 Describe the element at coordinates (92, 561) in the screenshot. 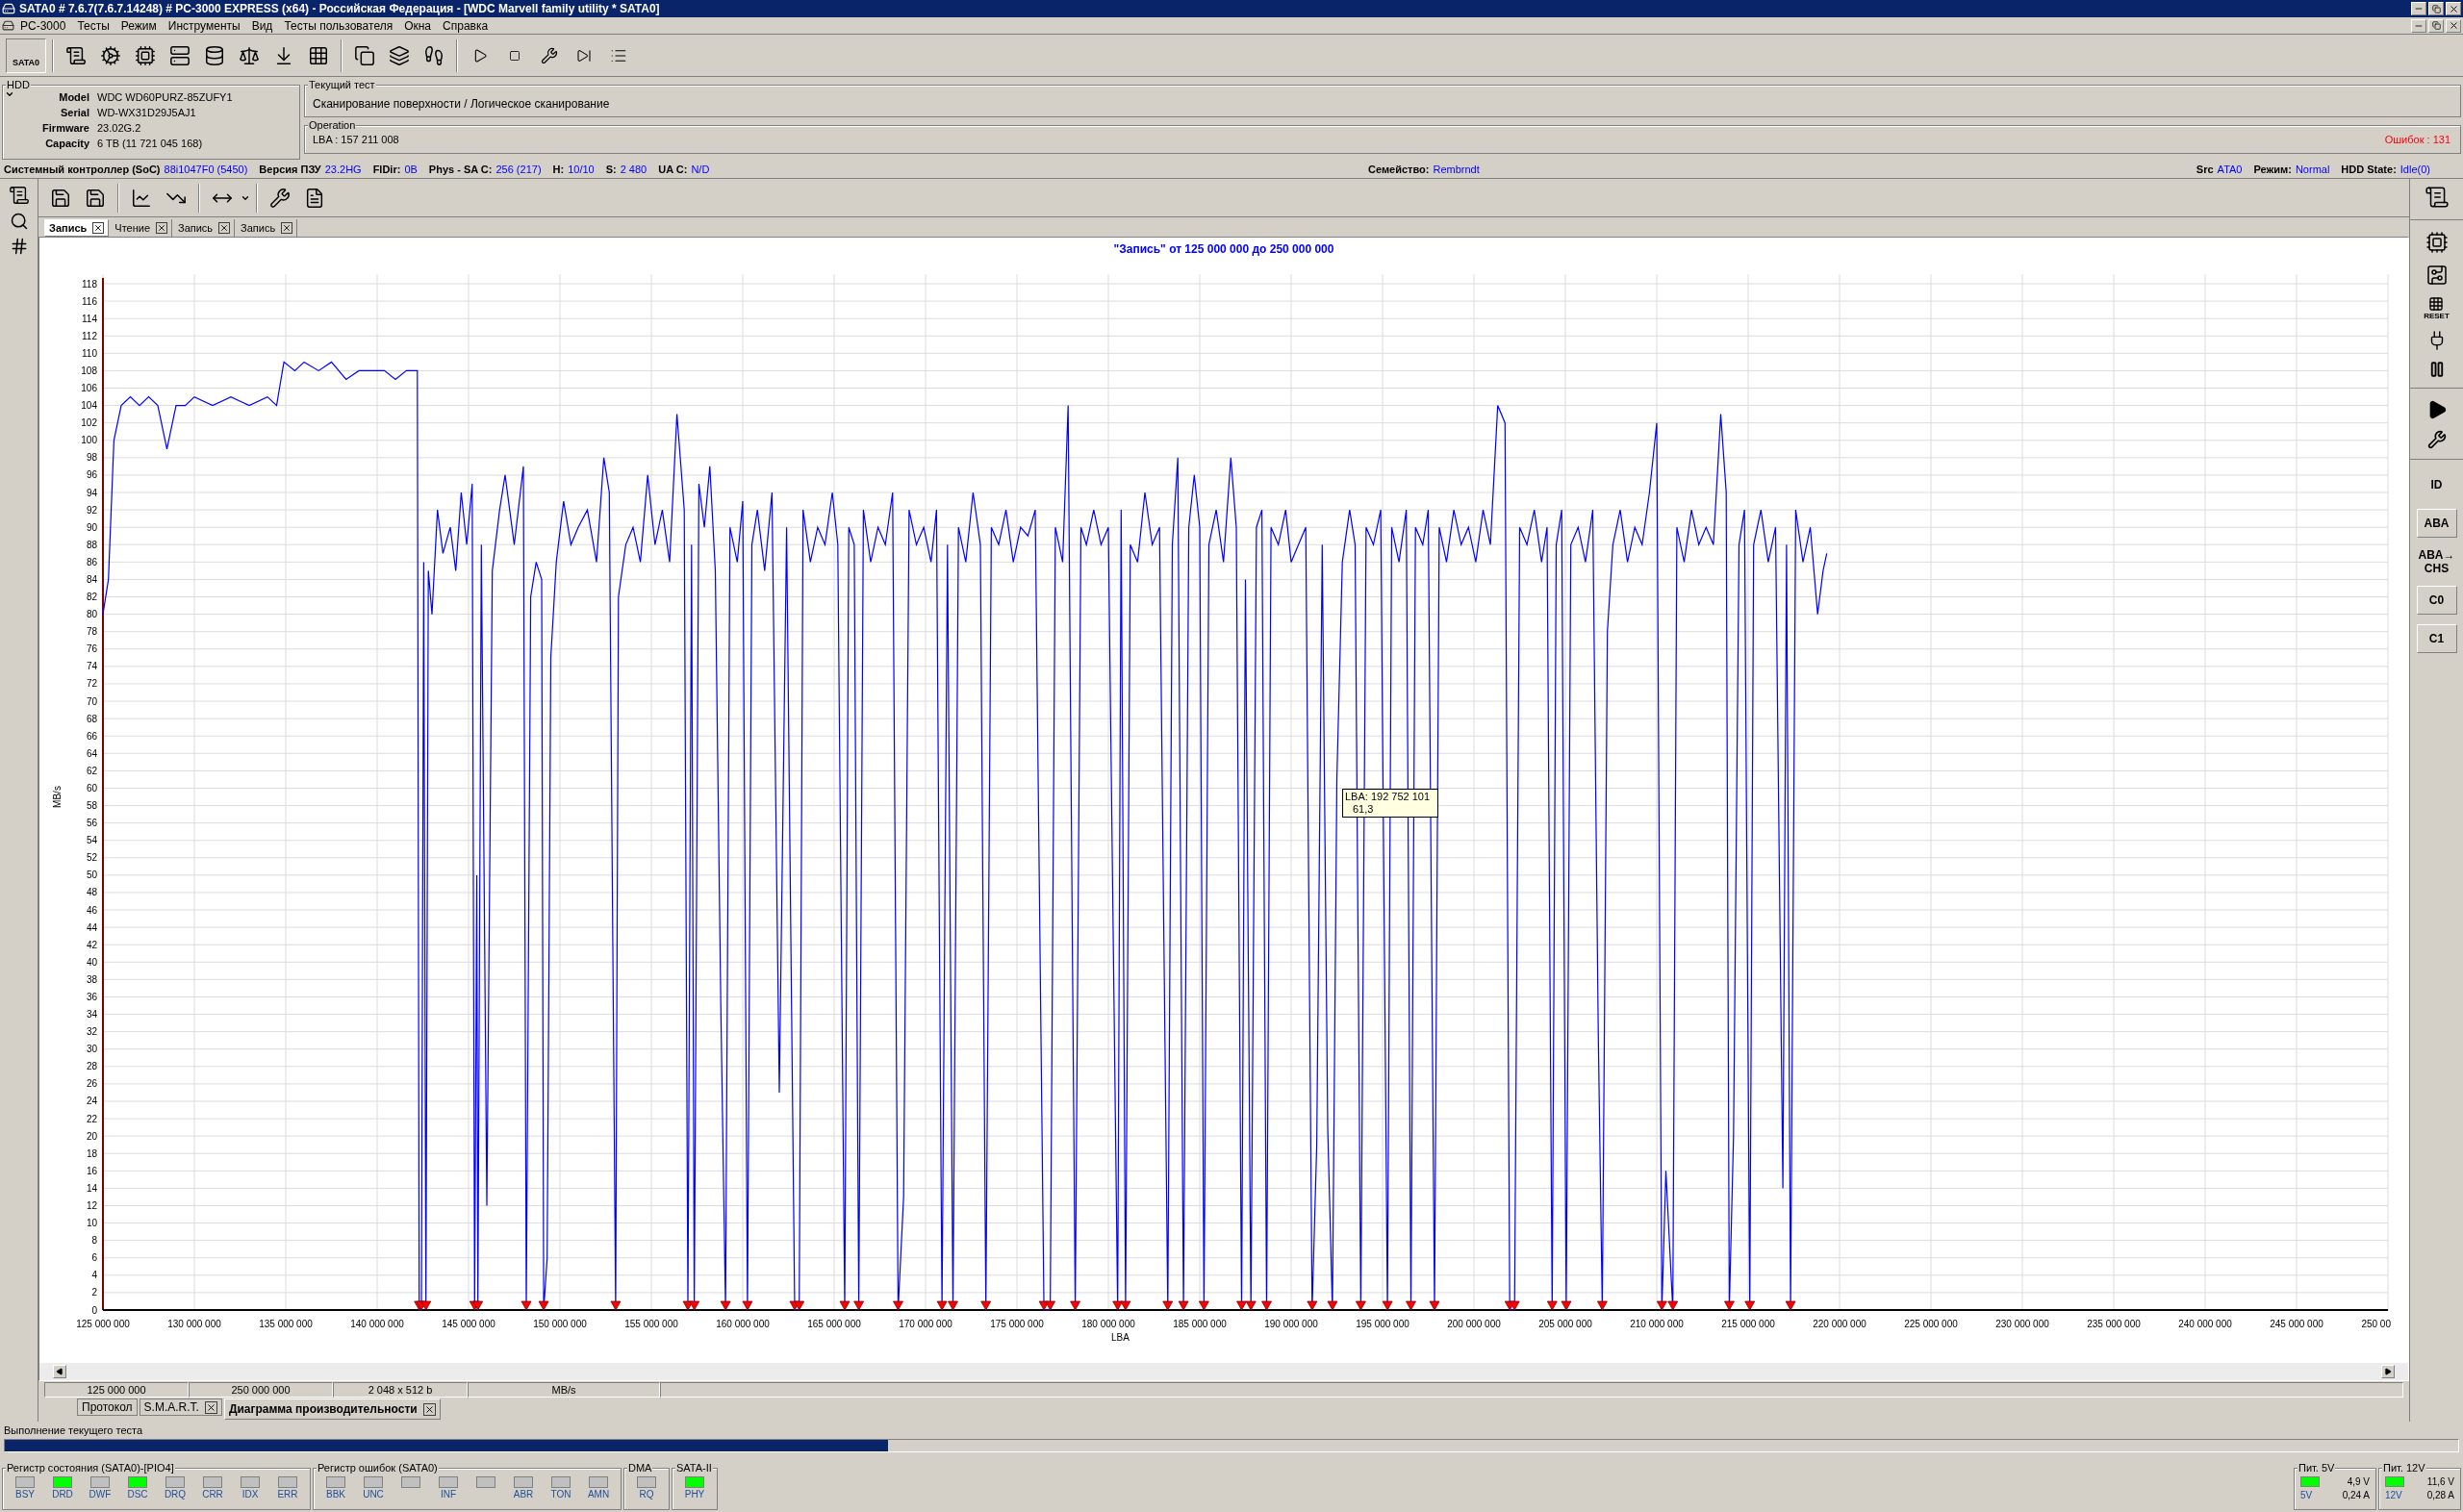

I see `axis-tick-label: 86` at that location.